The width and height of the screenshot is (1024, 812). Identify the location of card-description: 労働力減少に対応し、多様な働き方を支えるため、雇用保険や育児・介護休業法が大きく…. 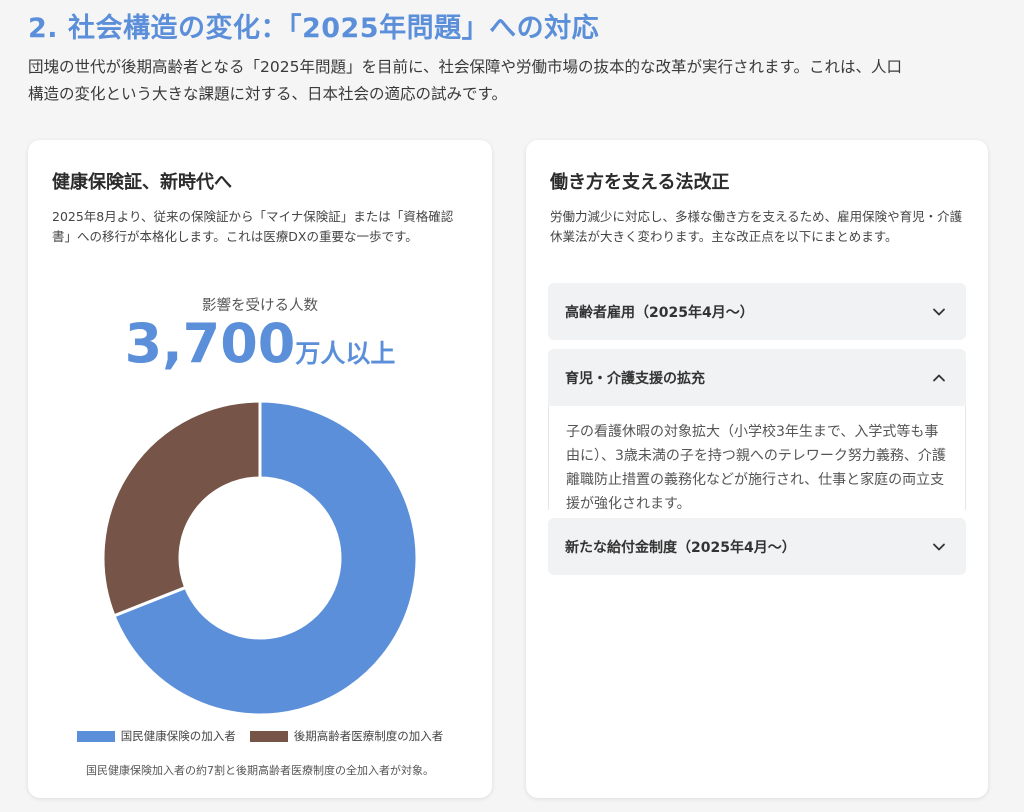
(756, 226).